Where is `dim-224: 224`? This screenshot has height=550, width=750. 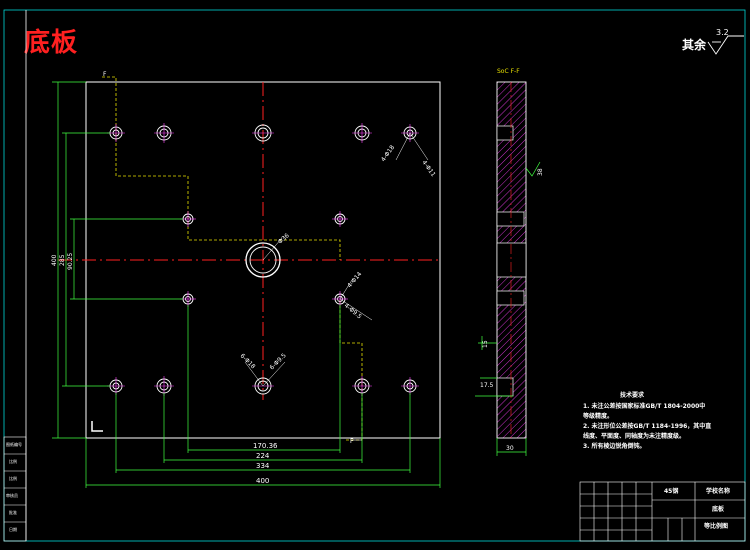 dim-224: 224 is located at coordinates (263, 456).